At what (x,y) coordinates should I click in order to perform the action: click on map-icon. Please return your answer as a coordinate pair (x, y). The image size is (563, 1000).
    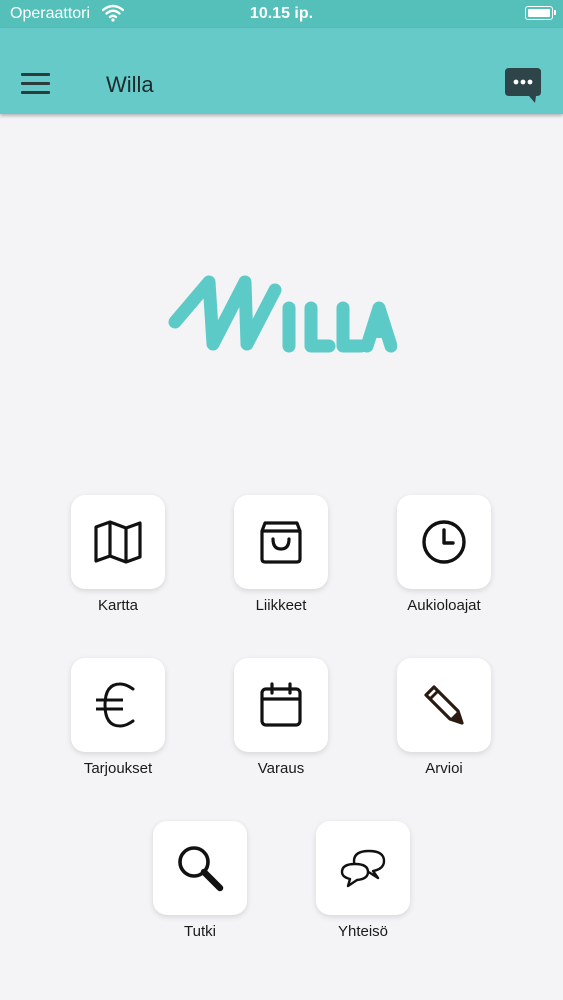
    Looking at the image, I should click on (118, 542).